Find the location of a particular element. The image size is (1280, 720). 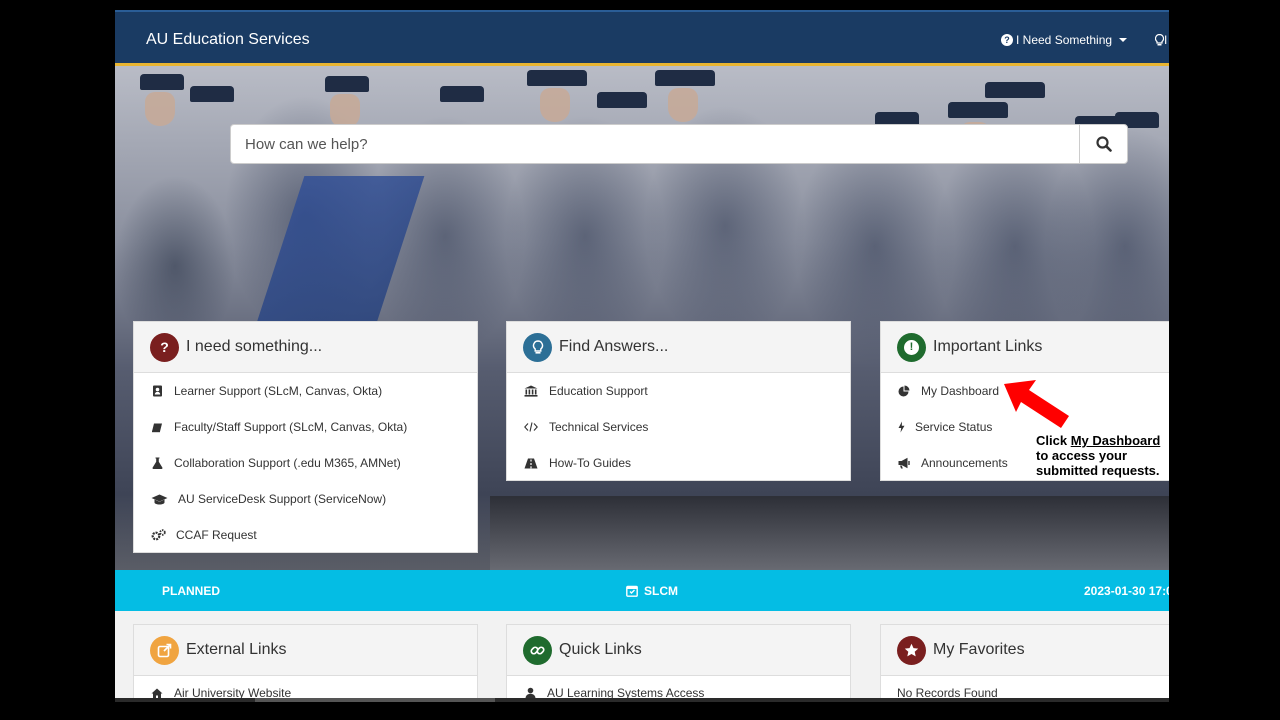

brand-title: AU Education Services is located at coordinates (228, 40).